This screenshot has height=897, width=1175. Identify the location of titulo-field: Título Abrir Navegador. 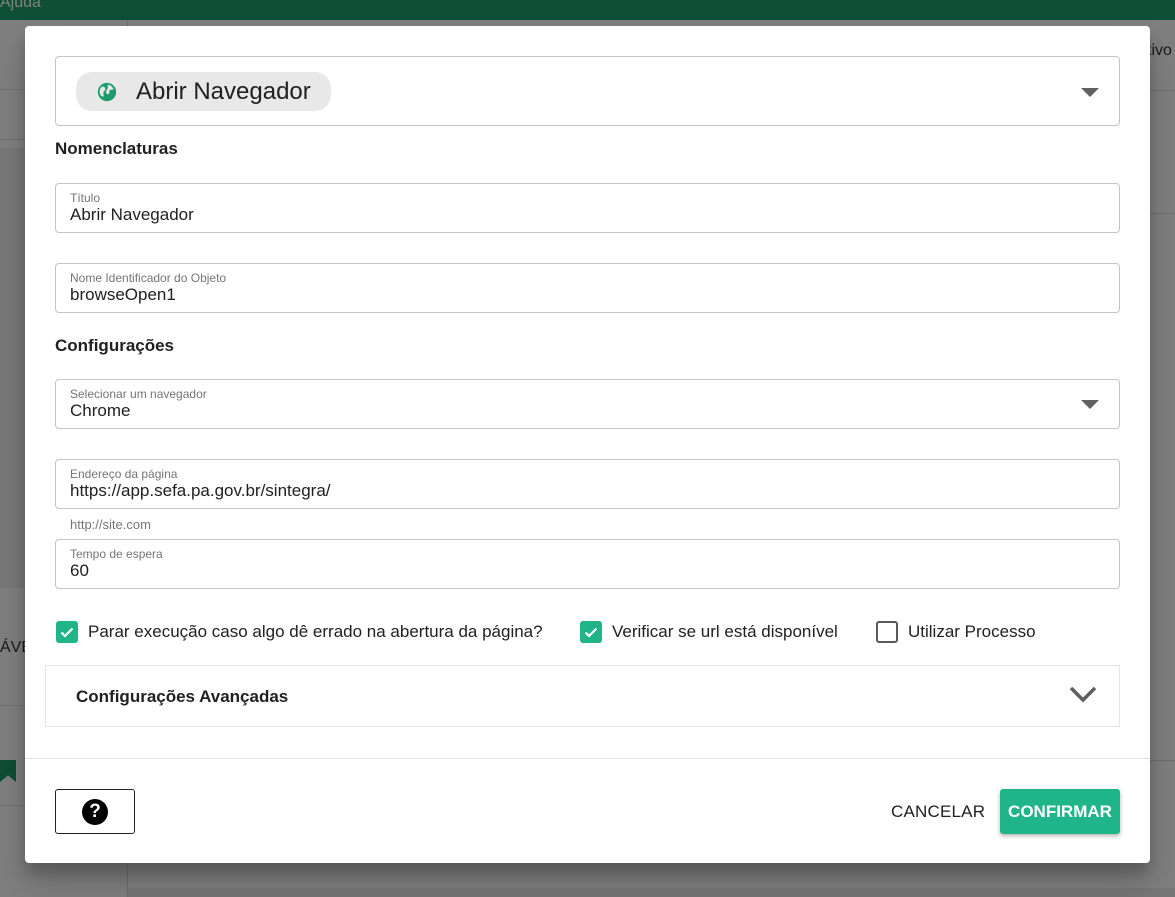
(587, 208).